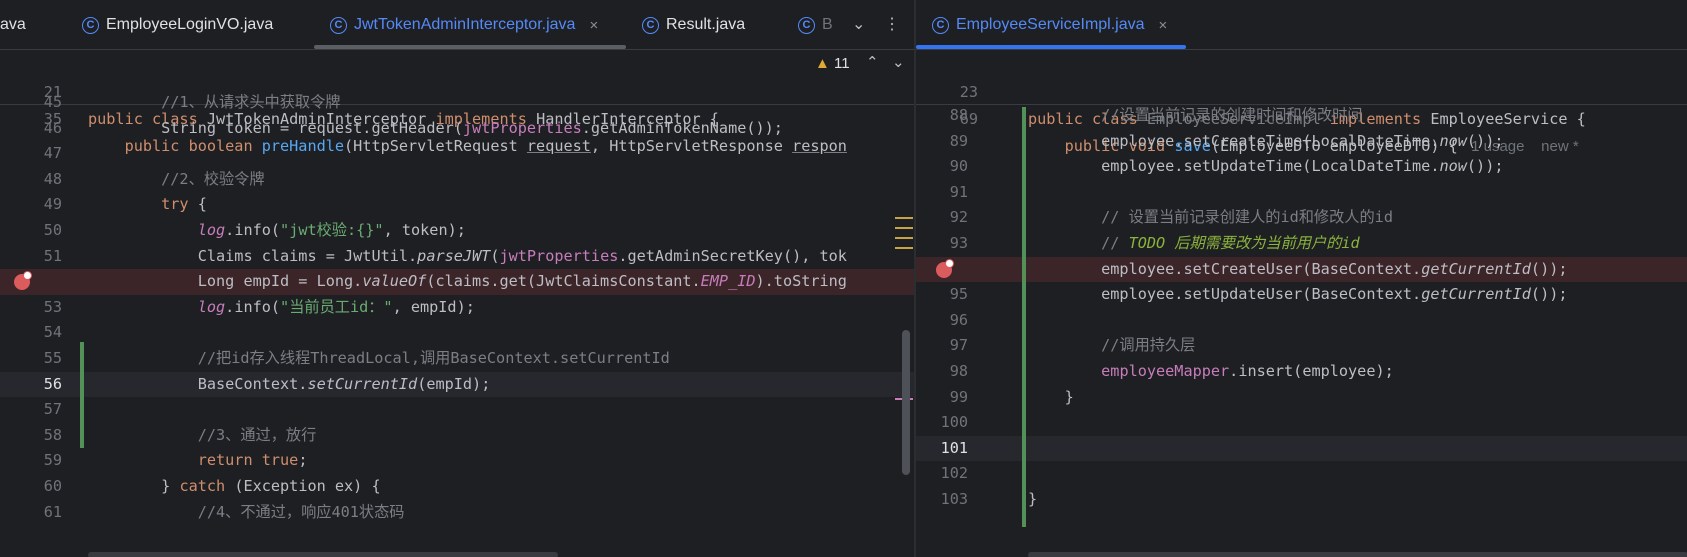  I want to click on code-line: 101, so click(1301, 448).